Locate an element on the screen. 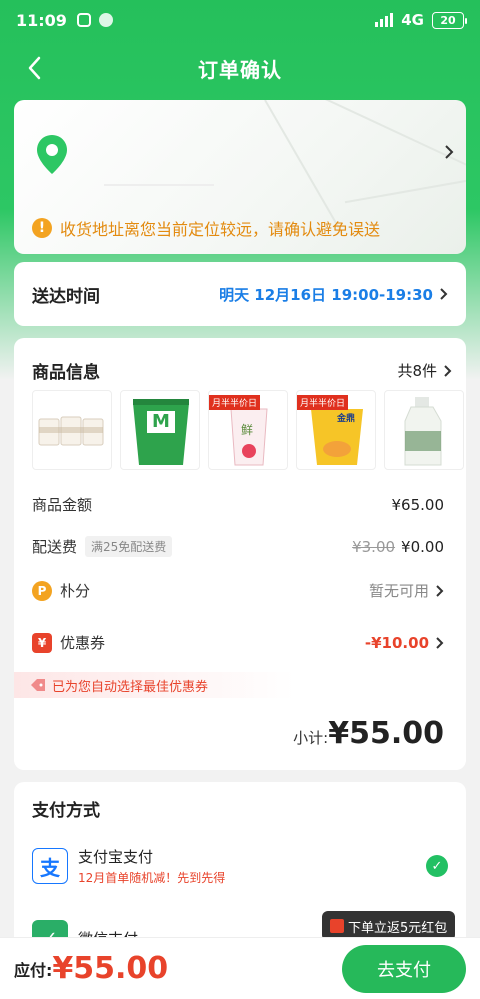 This screenshot has height=999, width=480. cashback-tooltip-text: 下单立返5元红包 is located at coordinates (398, 928).